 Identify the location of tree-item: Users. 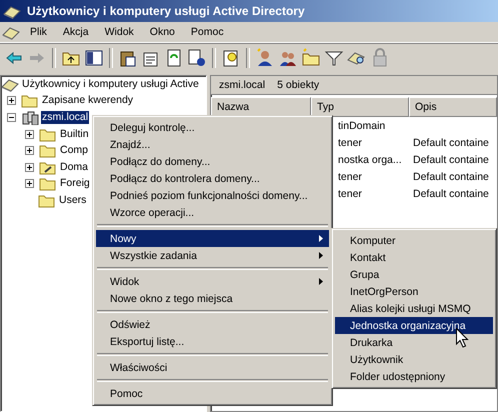
(73, 200).